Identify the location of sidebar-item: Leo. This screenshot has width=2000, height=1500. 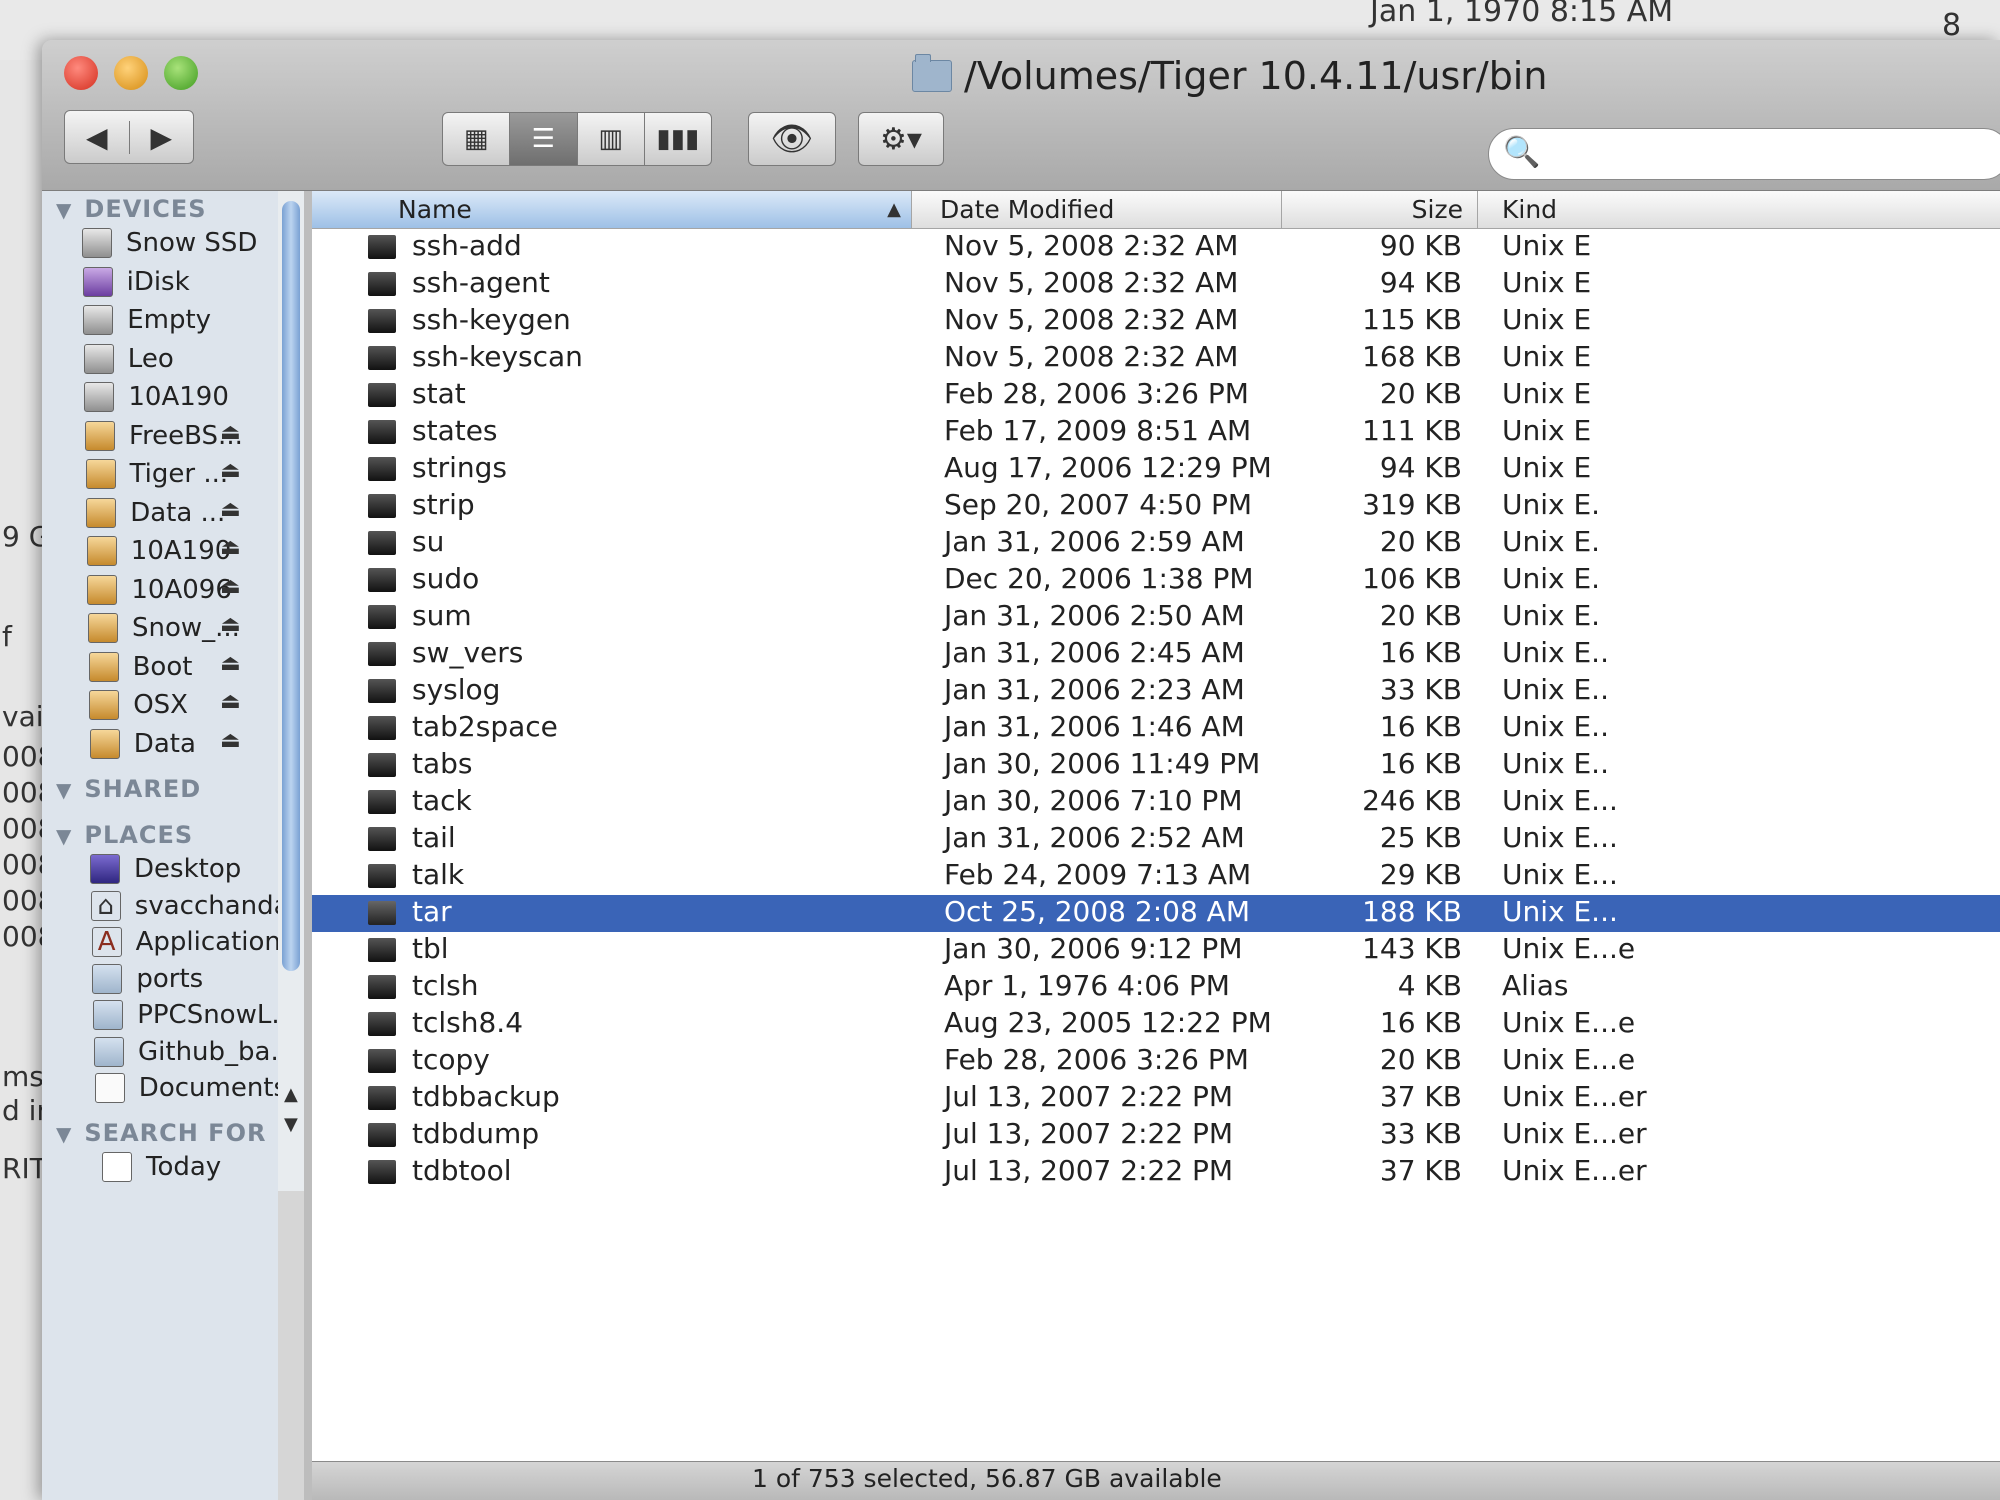
(128, 359).